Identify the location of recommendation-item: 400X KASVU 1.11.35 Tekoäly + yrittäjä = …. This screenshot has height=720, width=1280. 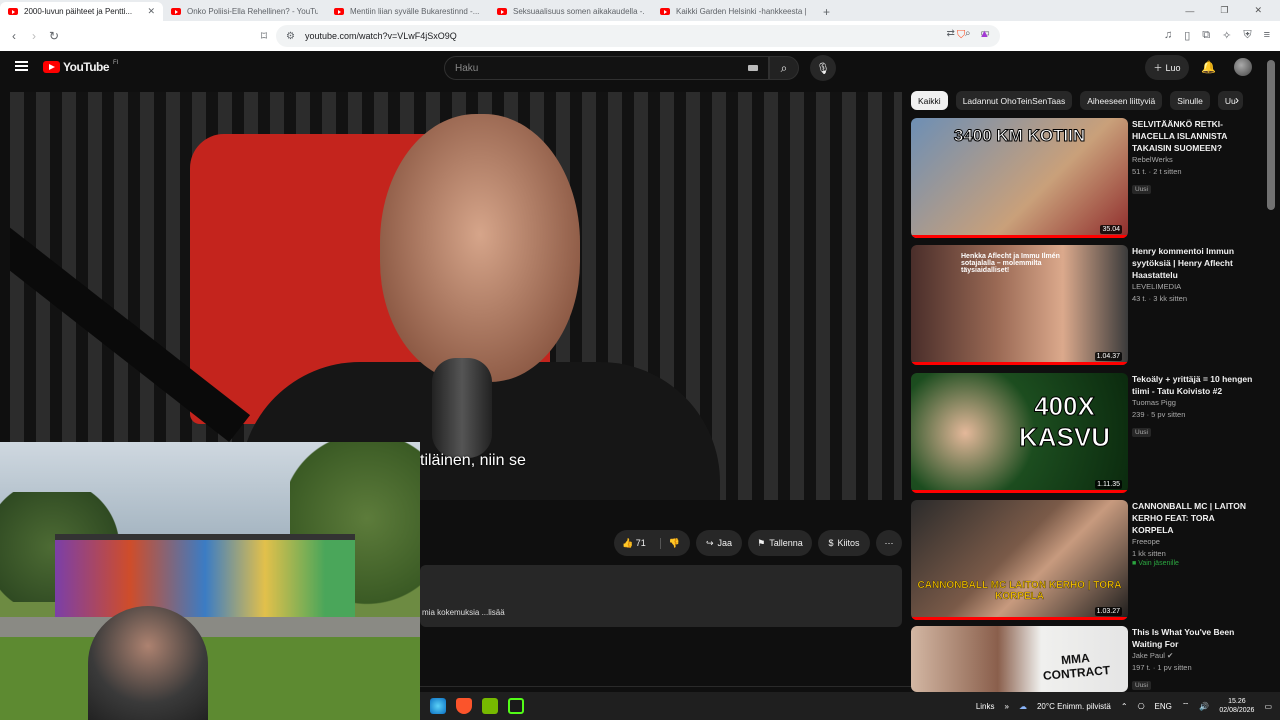
(1083, 433).